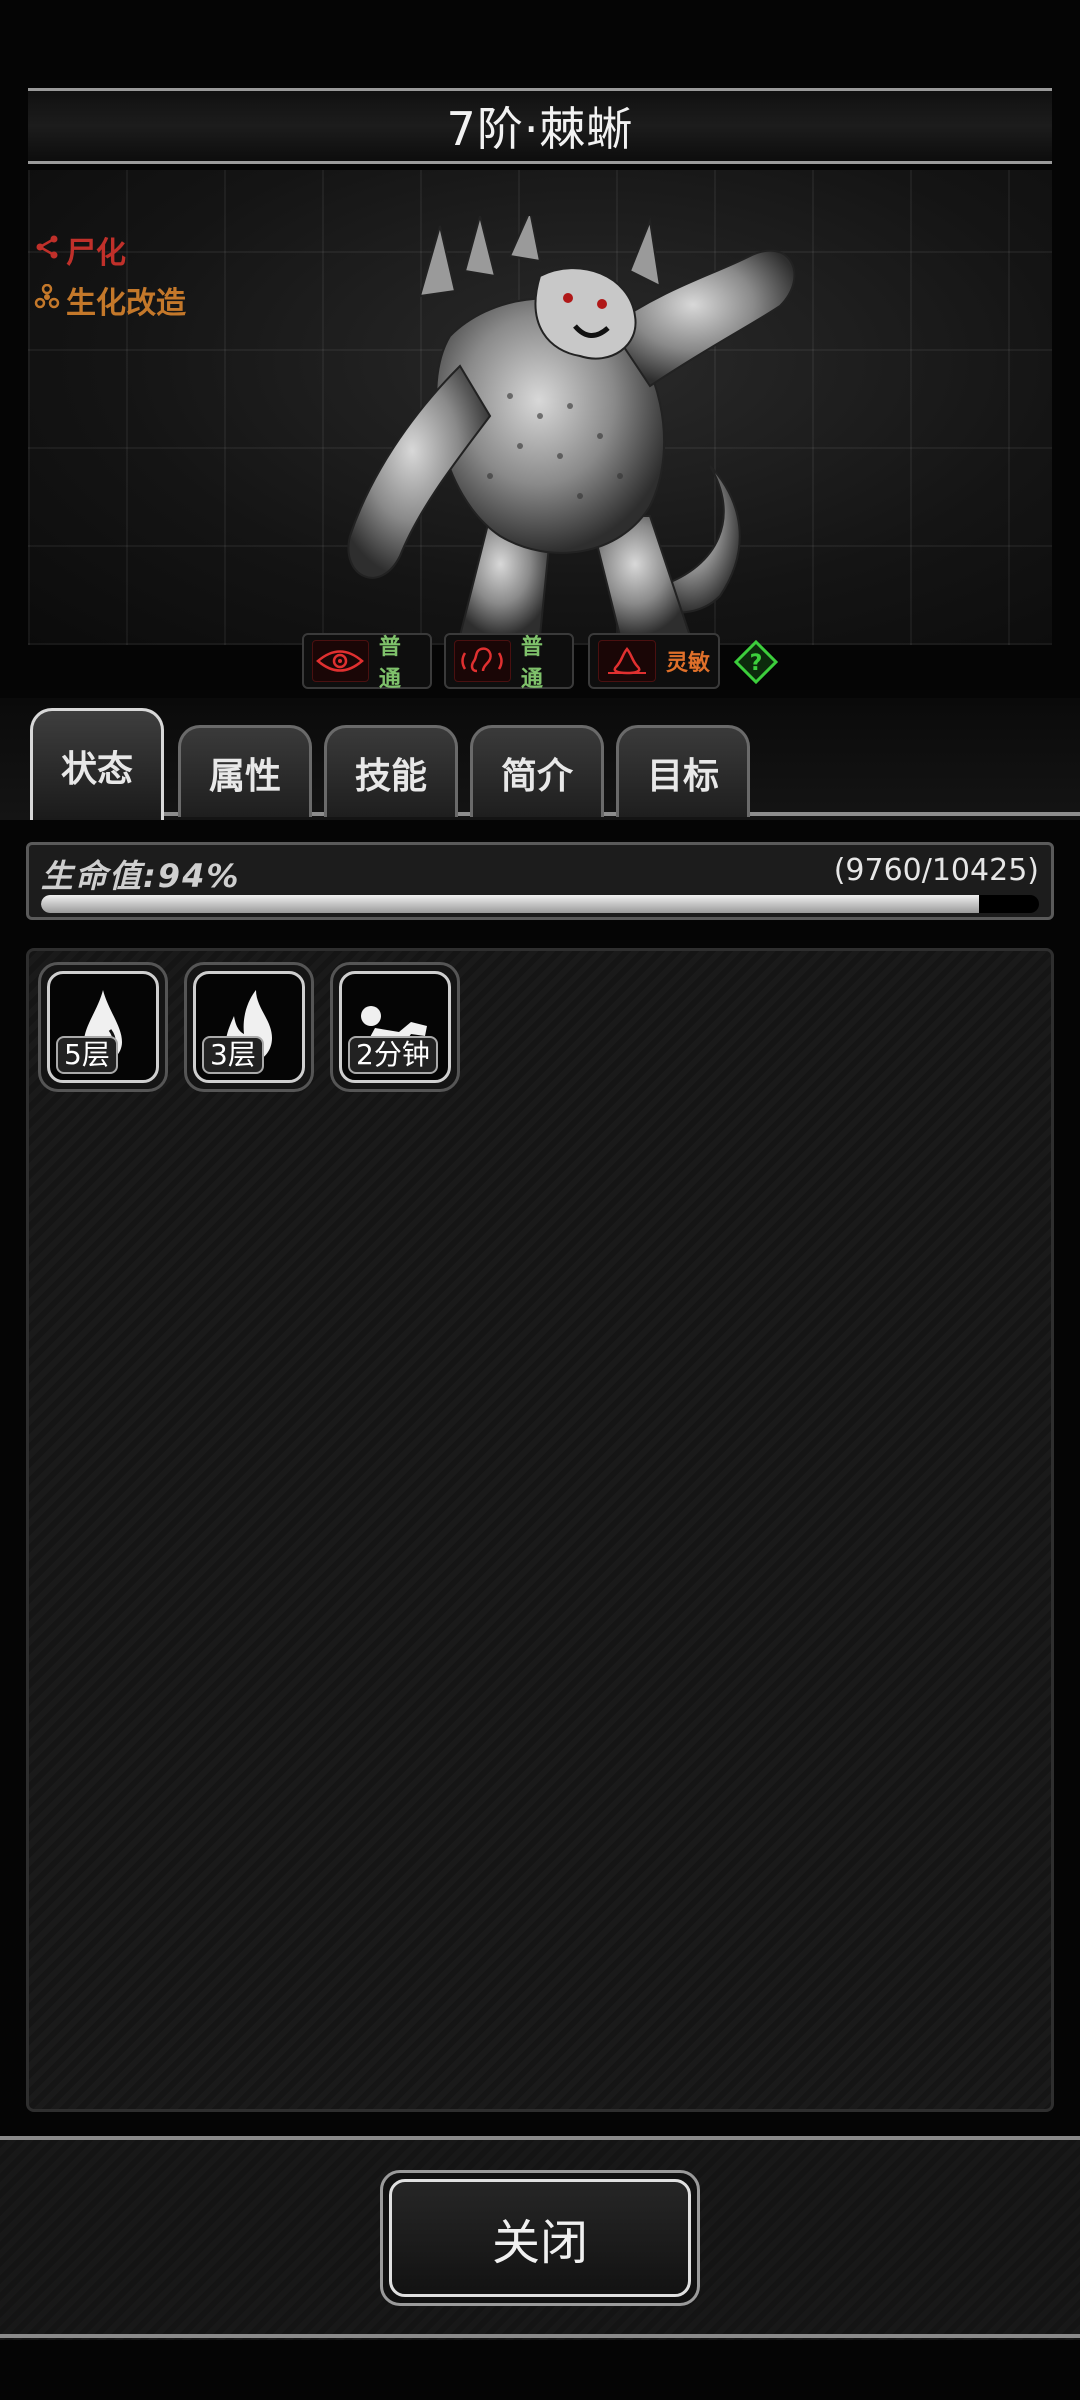 The height and width of the screenshot is (2400, 1080). What do you see at coordinates (245, 771) in the screenshot?
I see `tab-attributes: 属性` at bounding box center [245, 771].